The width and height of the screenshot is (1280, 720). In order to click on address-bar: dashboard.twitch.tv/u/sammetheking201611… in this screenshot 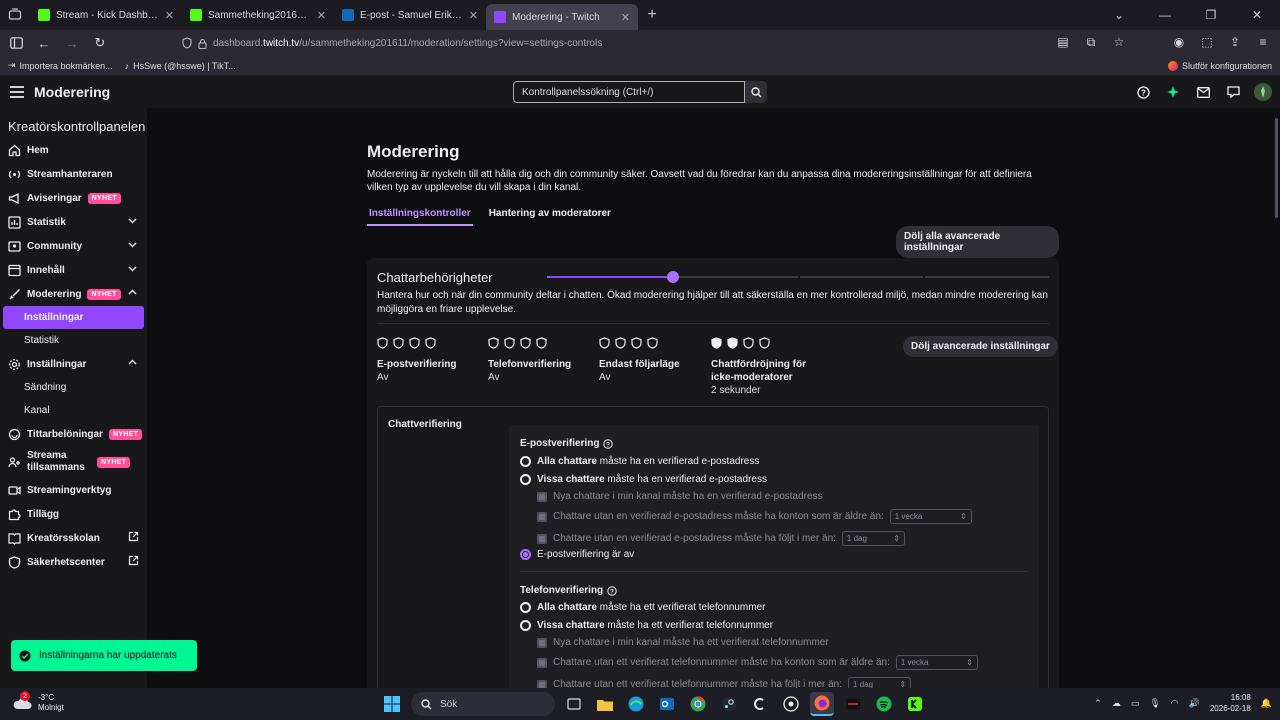, I will do `click(652, 43)`.